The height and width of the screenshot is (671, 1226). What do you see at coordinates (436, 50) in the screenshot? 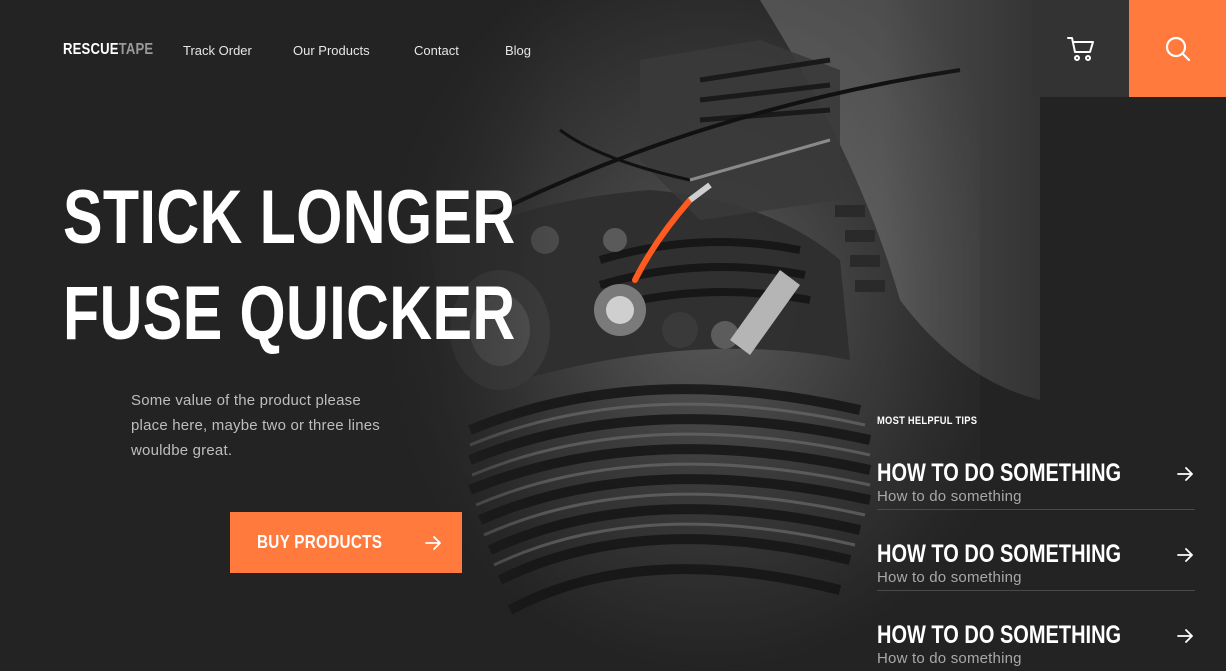
I see `nav-item-contact: Contact` at bounding box center [436, 50].